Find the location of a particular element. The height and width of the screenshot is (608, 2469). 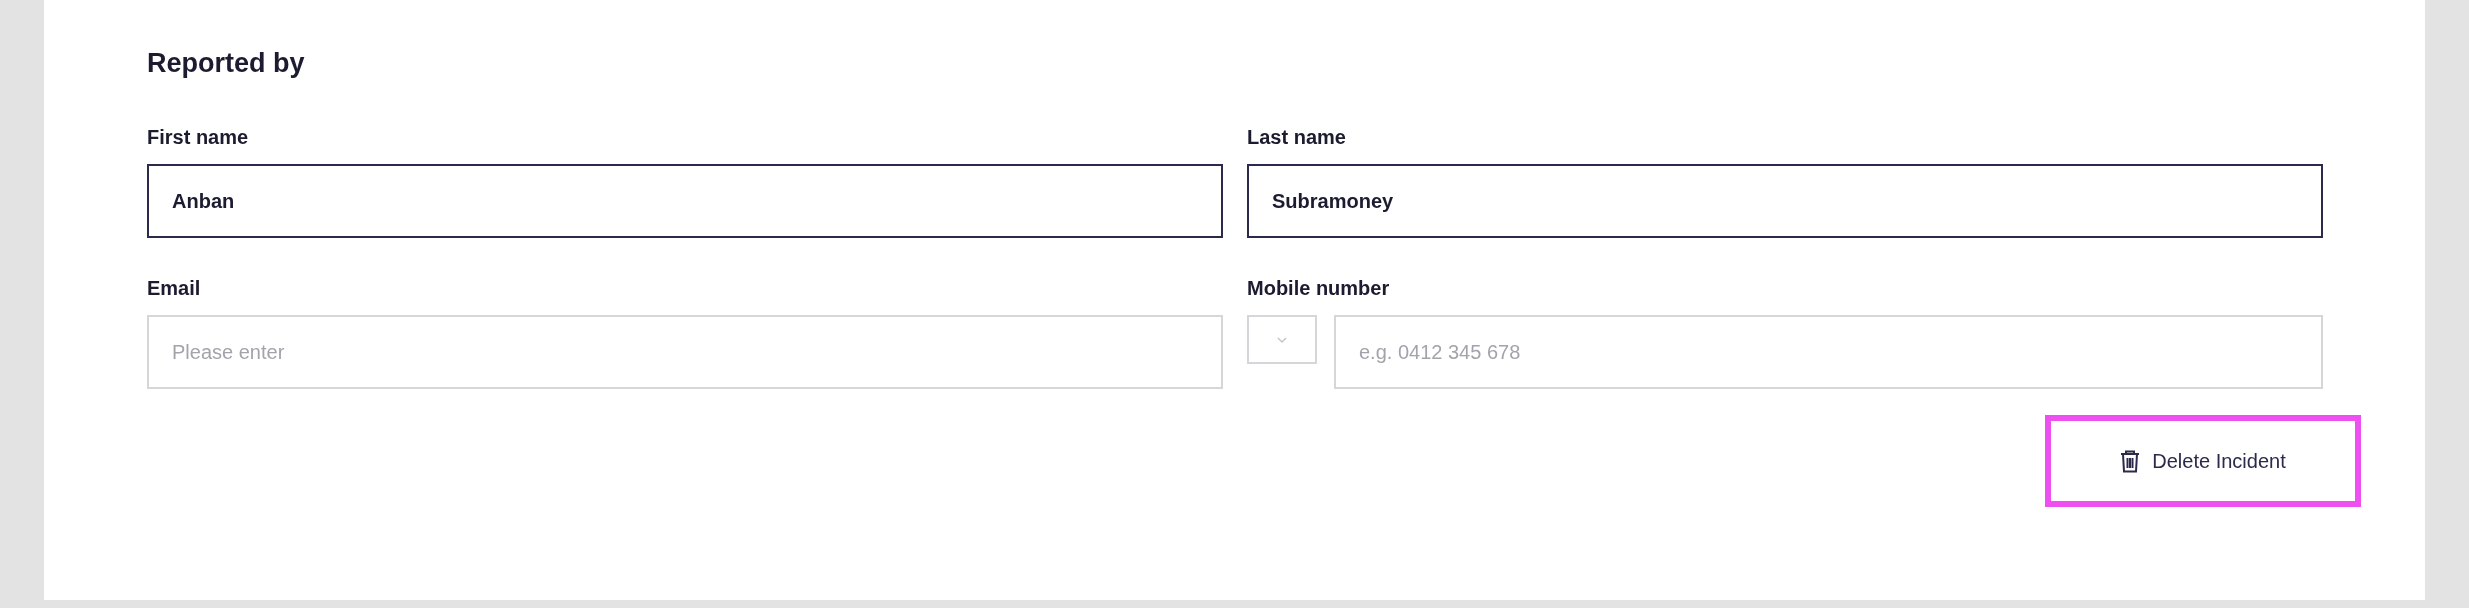

field-label: Mobile number is located at coordinates (1319, 288).